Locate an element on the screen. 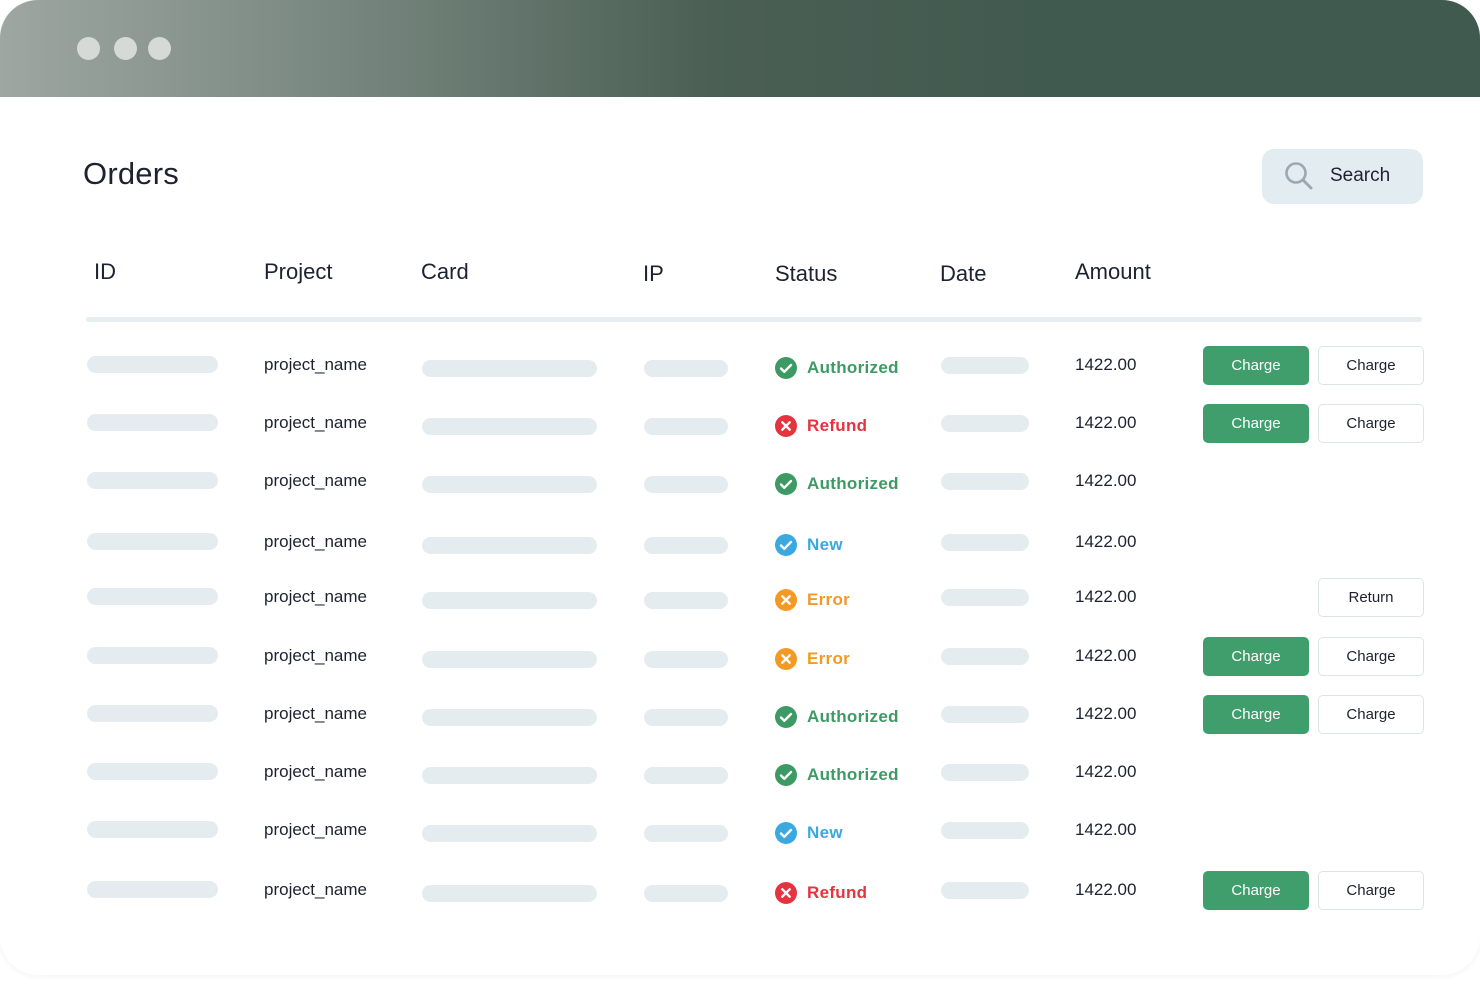 This screenshot has height=988, width=1480. column-header-project: Project is located at coordinates (298, 271).